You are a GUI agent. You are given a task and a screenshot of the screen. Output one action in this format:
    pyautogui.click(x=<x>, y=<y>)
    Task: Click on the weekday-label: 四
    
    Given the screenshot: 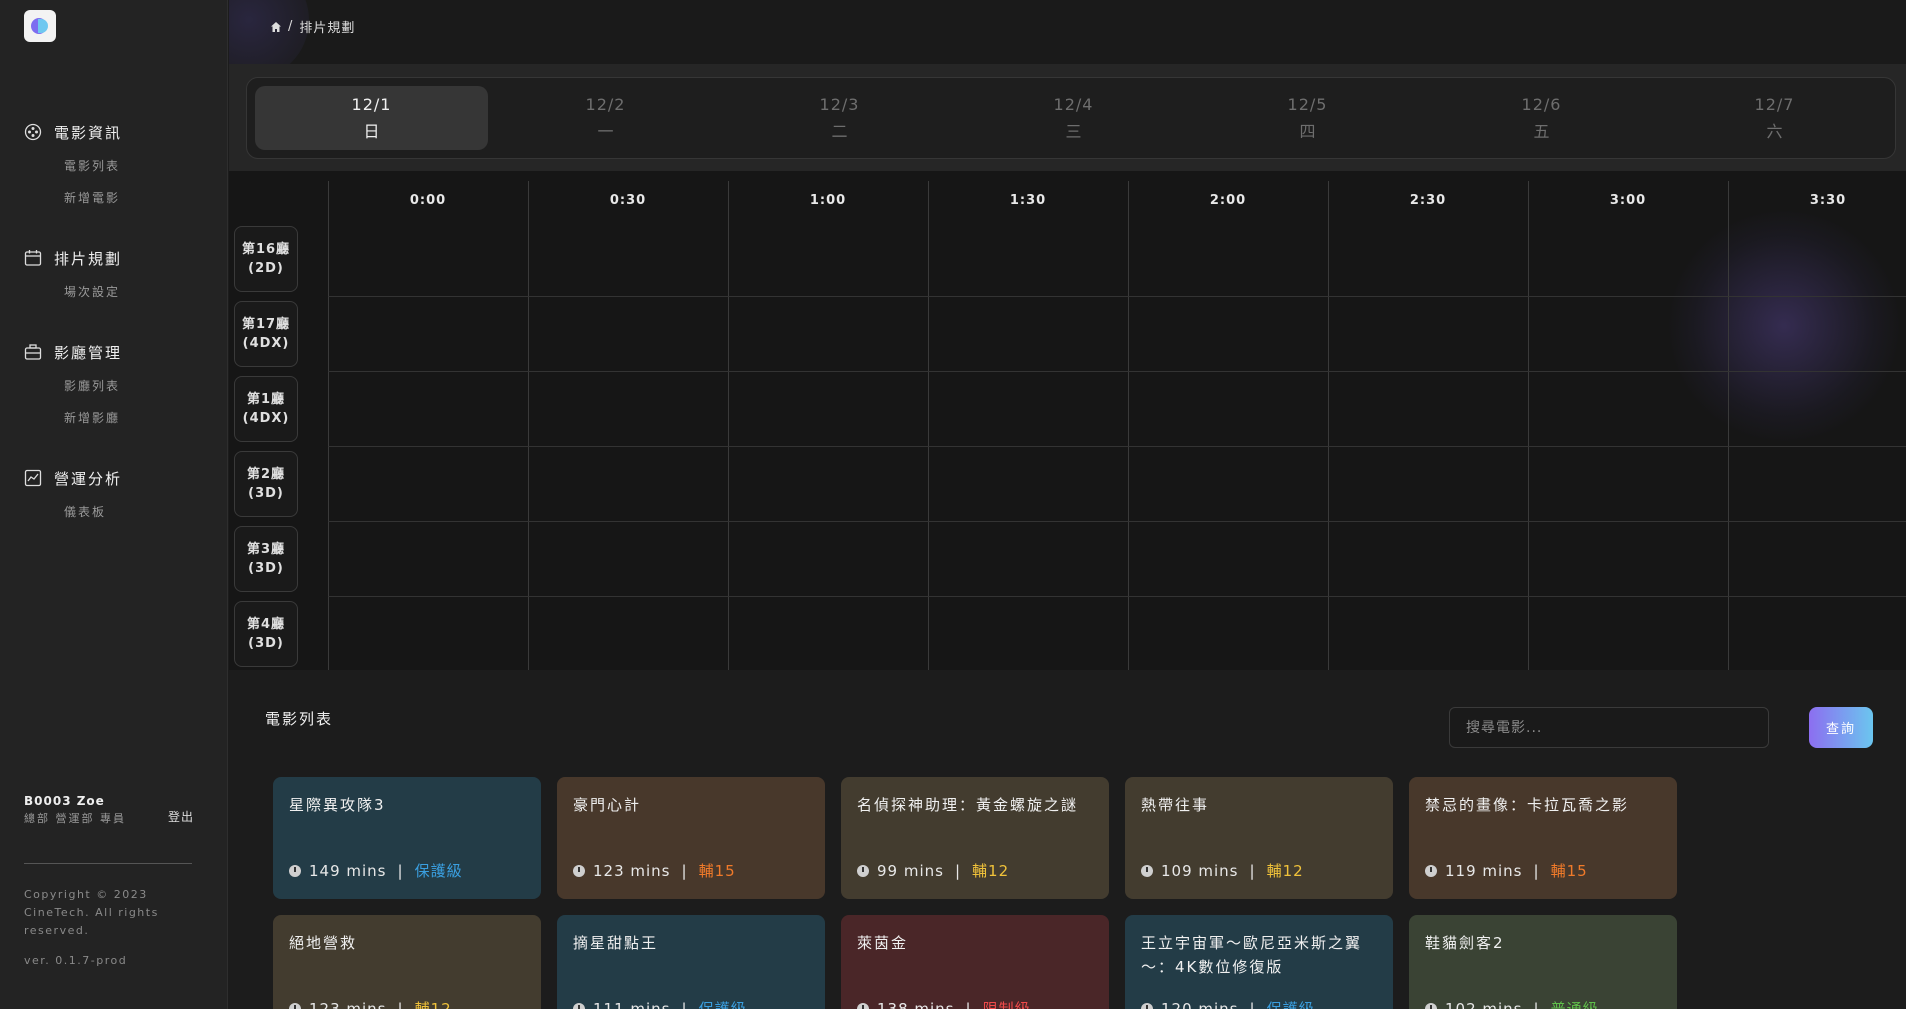 What is the action you would take?
    pyautogui.click(x=1307, y=131)
    